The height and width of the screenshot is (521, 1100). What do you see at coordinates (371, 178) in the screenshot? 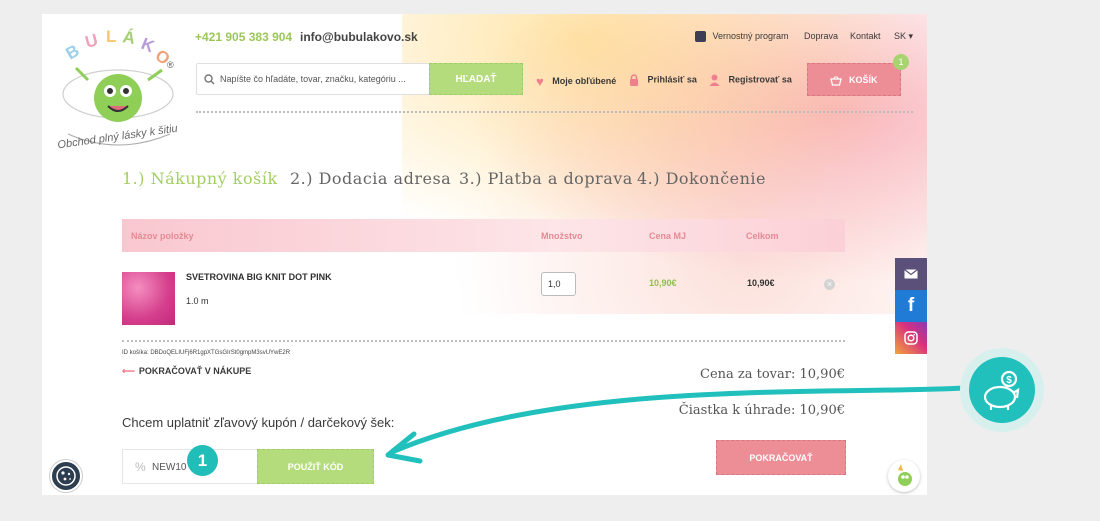
I see `step-address: 2.) Dodacia adresa` at bounding box center [371, 178].